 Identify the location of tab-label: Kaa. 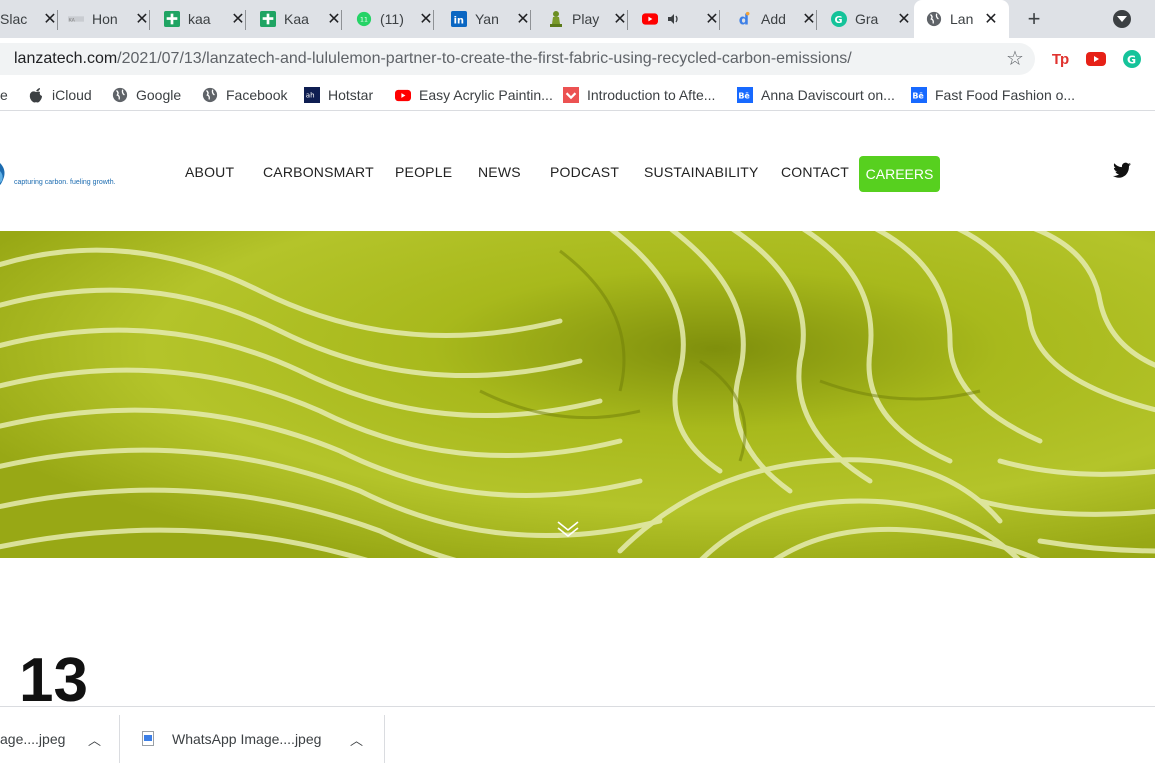
(296, 19).